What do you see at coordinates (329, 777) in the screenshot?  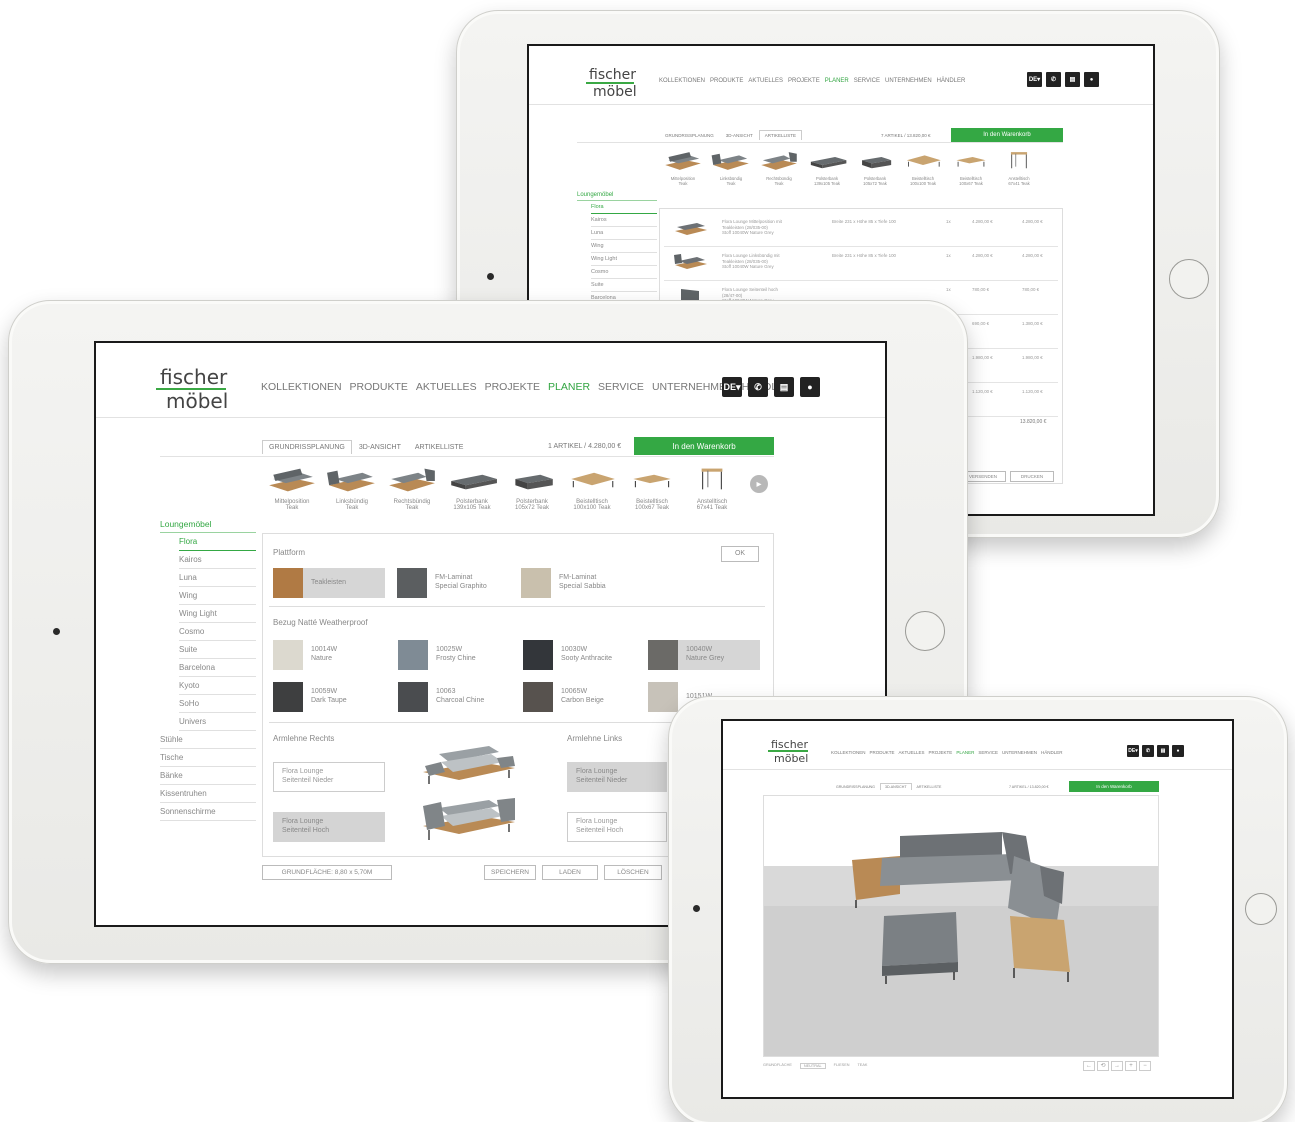 I see `arm-right-option: Flora Lounge Seitenteil Nieder` at bounding box center [329, 777].